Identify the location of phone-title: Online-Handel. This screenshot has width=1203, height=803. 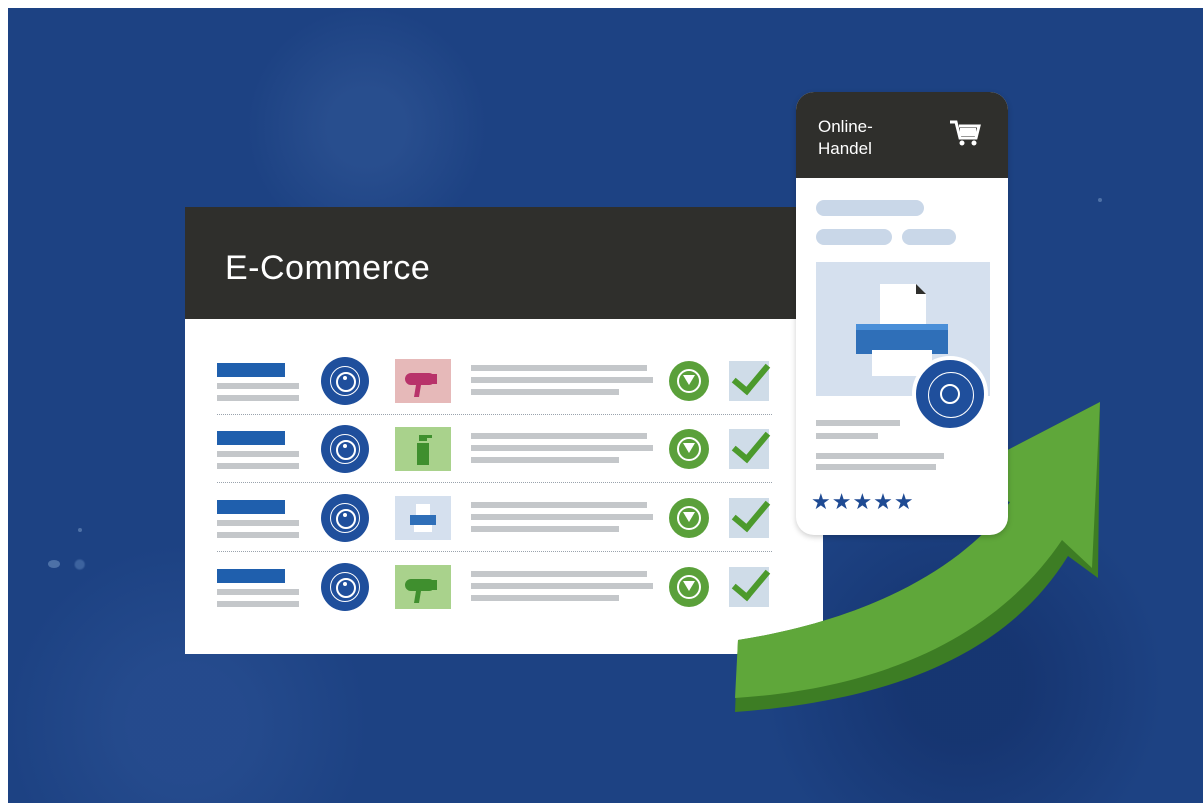
(845, 137).